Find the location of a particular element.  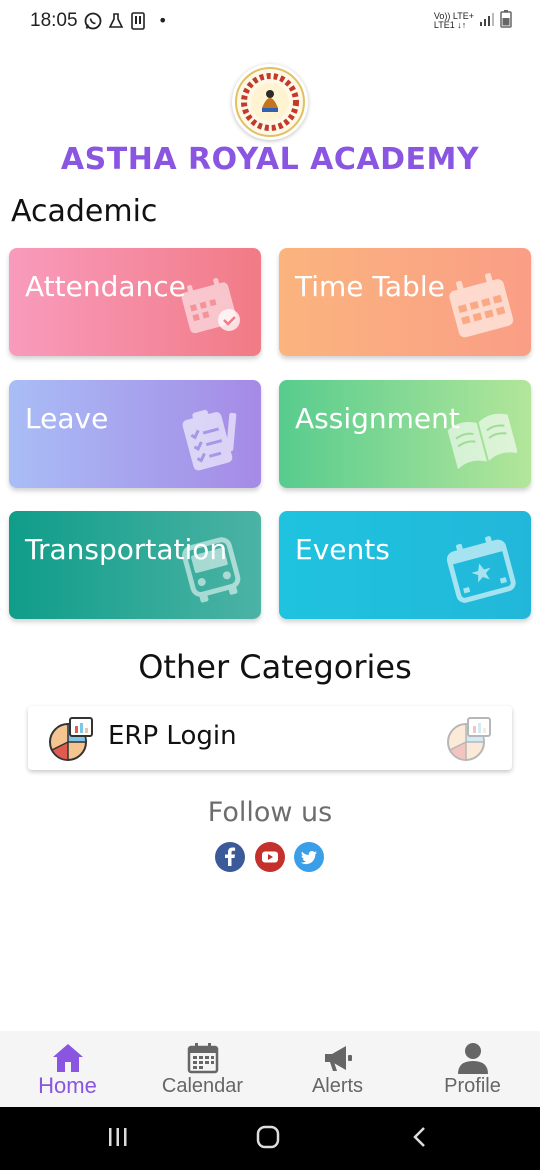

calendar-star-icon is located at coordinates (481, 570).